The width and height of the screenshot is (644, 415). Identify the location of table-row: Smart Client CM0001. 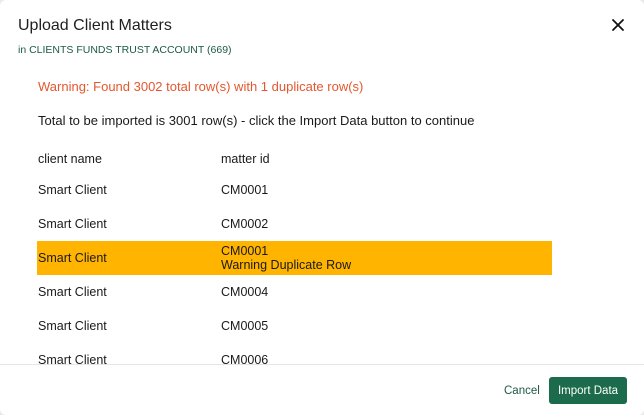
(294, 190).